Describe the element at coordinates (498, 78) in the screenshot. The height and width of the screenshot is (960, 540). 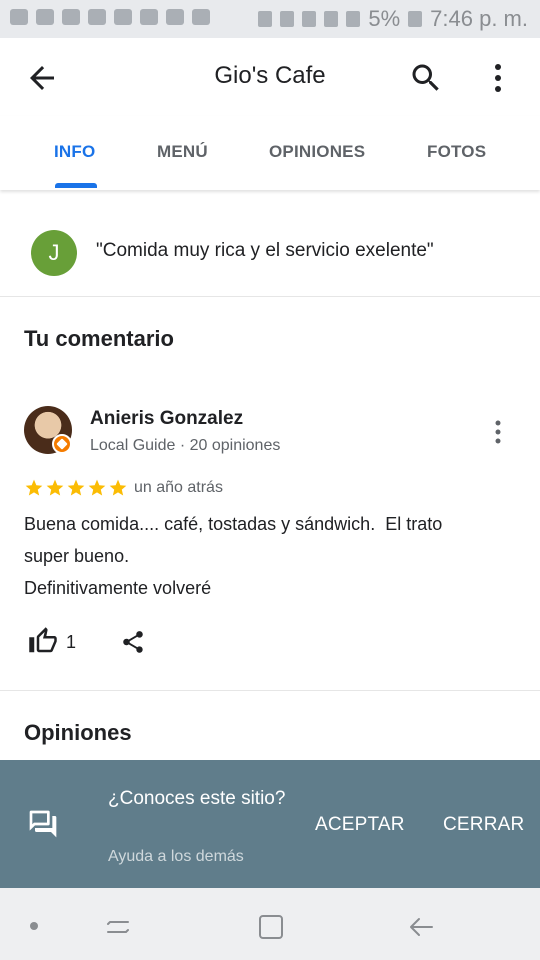
I see `overflow-menu-icon` at that location.